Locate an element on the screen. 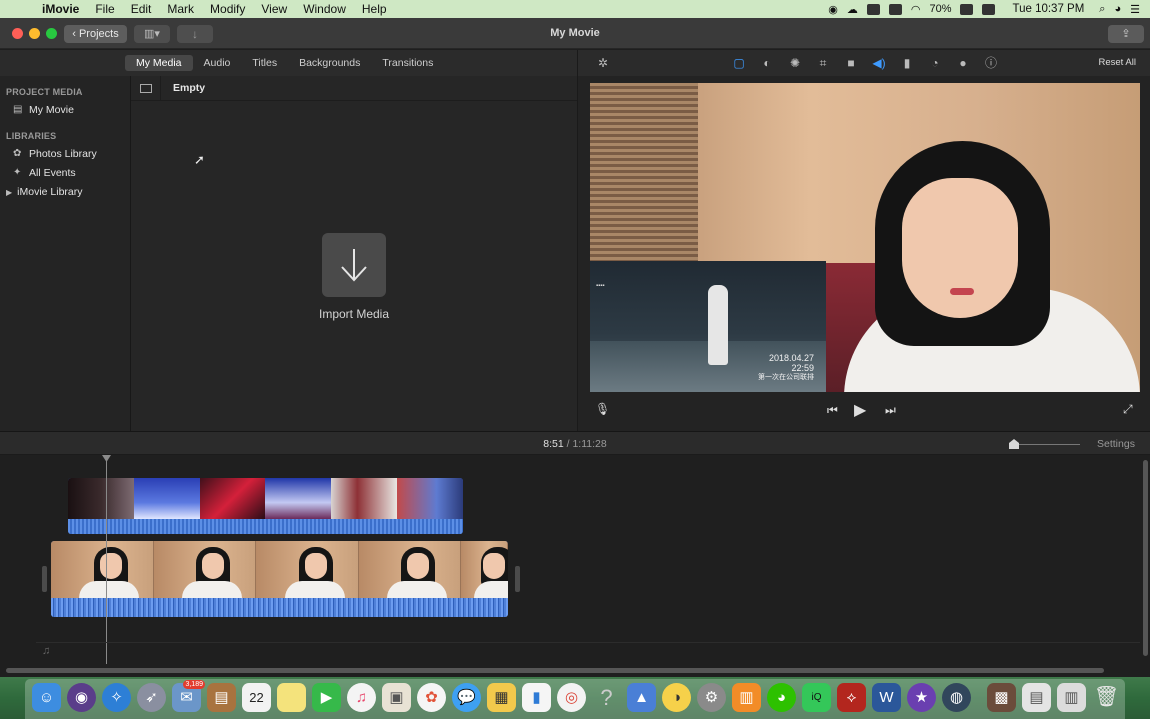 The width and height of the screenshot is (1150, 719). menu-window: Window is located at coordinates (324, 9).